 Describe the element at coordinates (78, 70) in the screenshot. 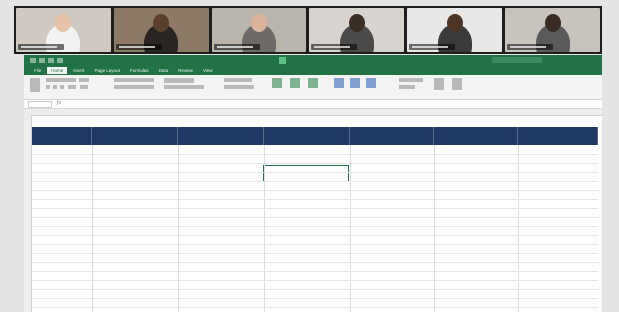

I see `ribbon-tab: Insert` at that location.